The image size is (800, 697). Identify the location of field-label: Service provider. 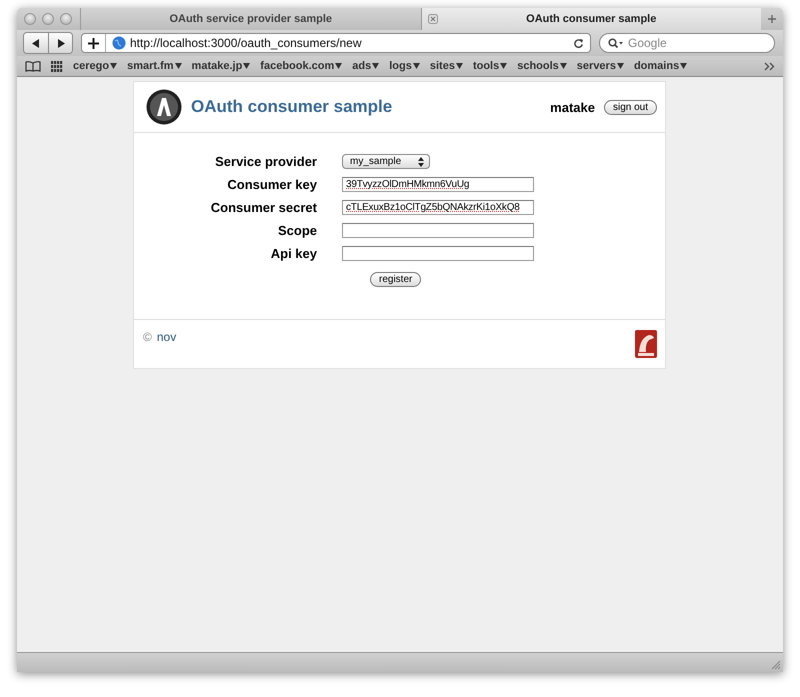
(265, 161).